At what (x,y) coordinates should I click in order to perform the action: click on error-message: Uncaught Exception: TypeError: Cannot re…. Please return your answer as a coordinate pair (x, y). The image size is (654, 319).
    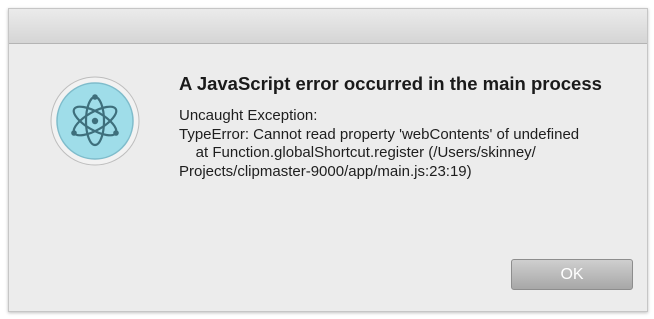
    Looking at the image, I should click on (379, 143).